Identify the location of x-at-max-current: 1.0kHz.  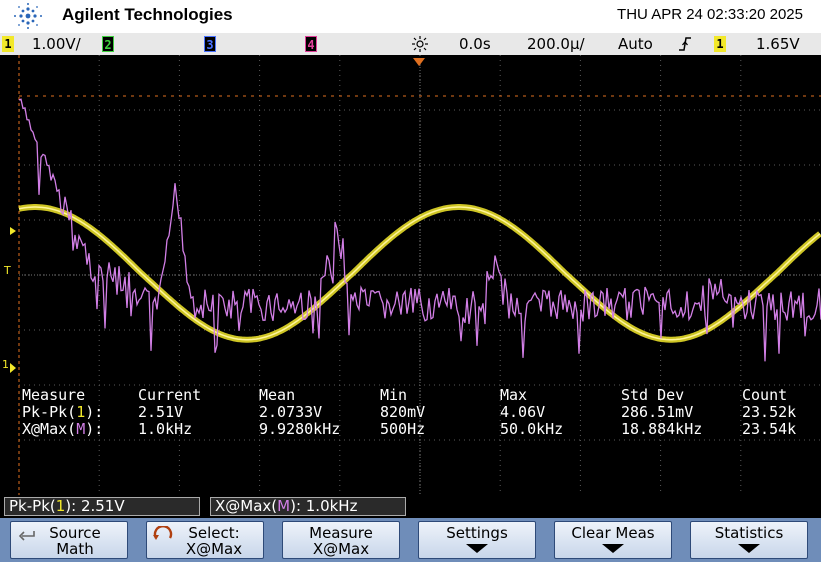
(165, 429).